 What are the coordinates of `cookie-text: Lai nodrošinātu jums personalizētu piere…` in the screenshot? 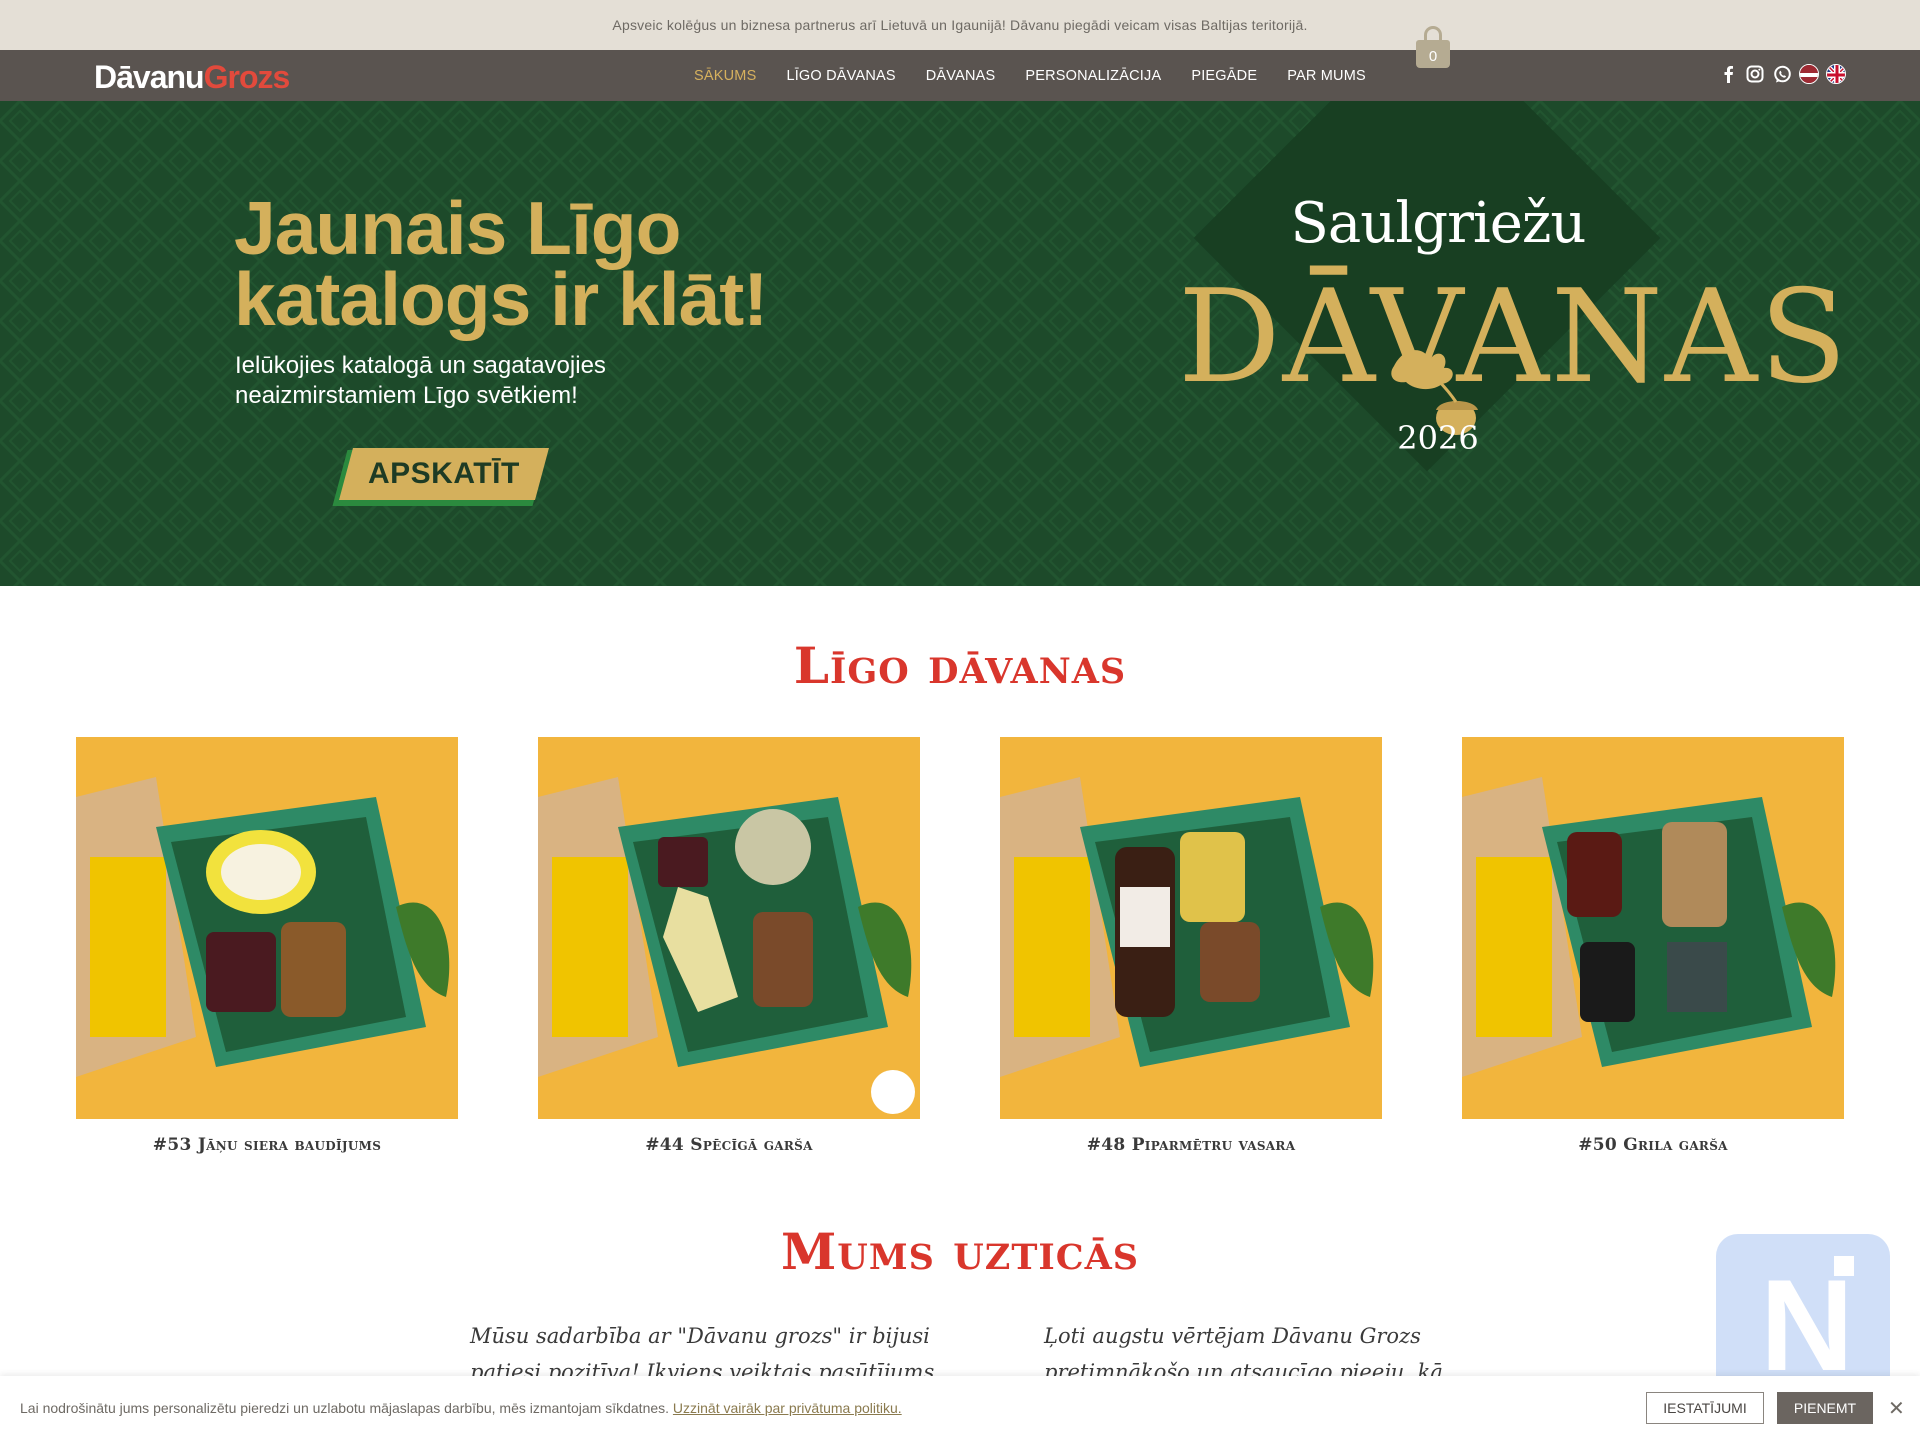 It's located at (461, 1408).